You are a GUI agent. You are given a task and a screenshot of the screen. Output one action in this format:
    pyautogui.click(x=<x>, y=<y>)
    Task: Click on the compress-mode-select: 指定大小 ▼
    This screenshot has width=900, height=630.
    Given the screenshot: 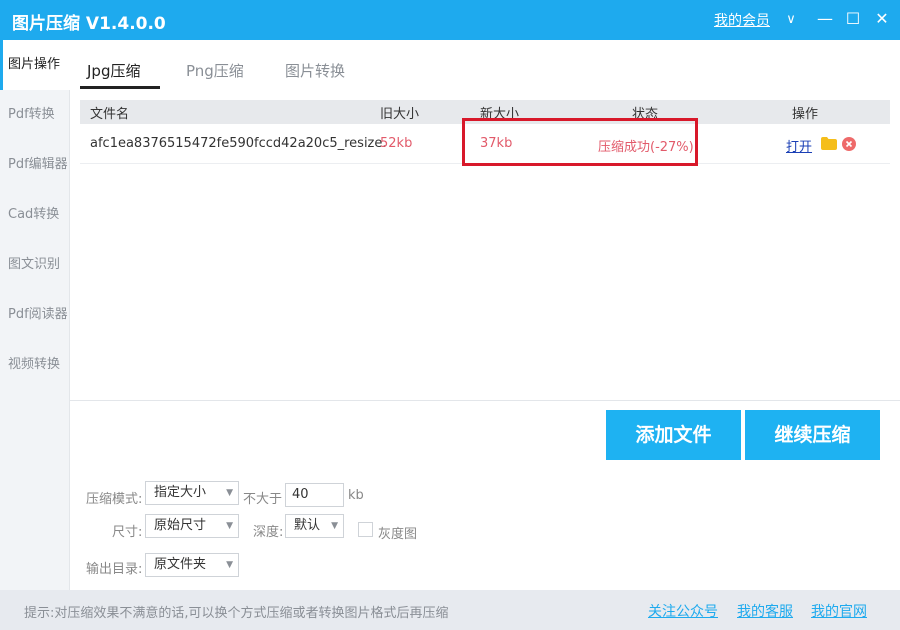 What is the action you would take?
    pyautogui.click(x=192, y=493)
    